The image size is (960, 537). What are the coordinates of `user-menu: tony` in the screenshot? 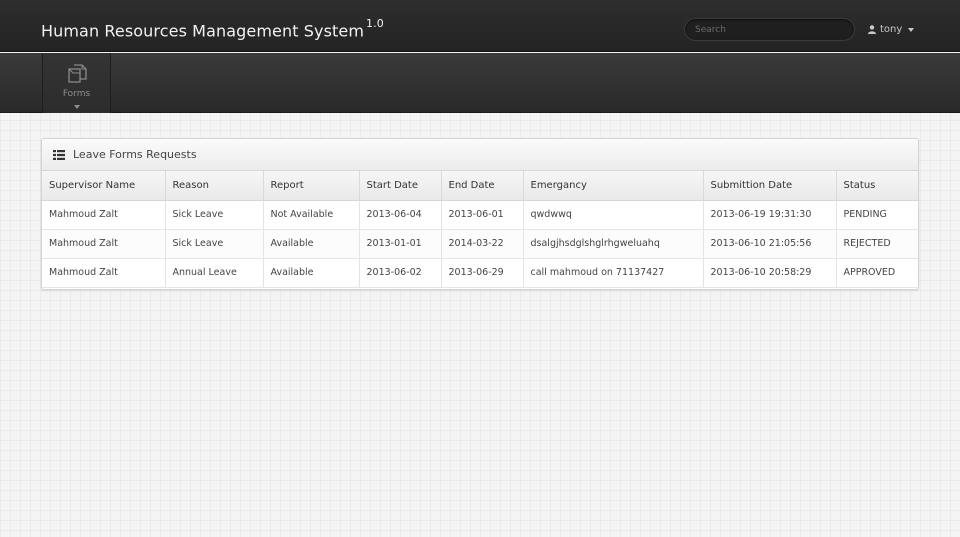 It's located at (891, 29).